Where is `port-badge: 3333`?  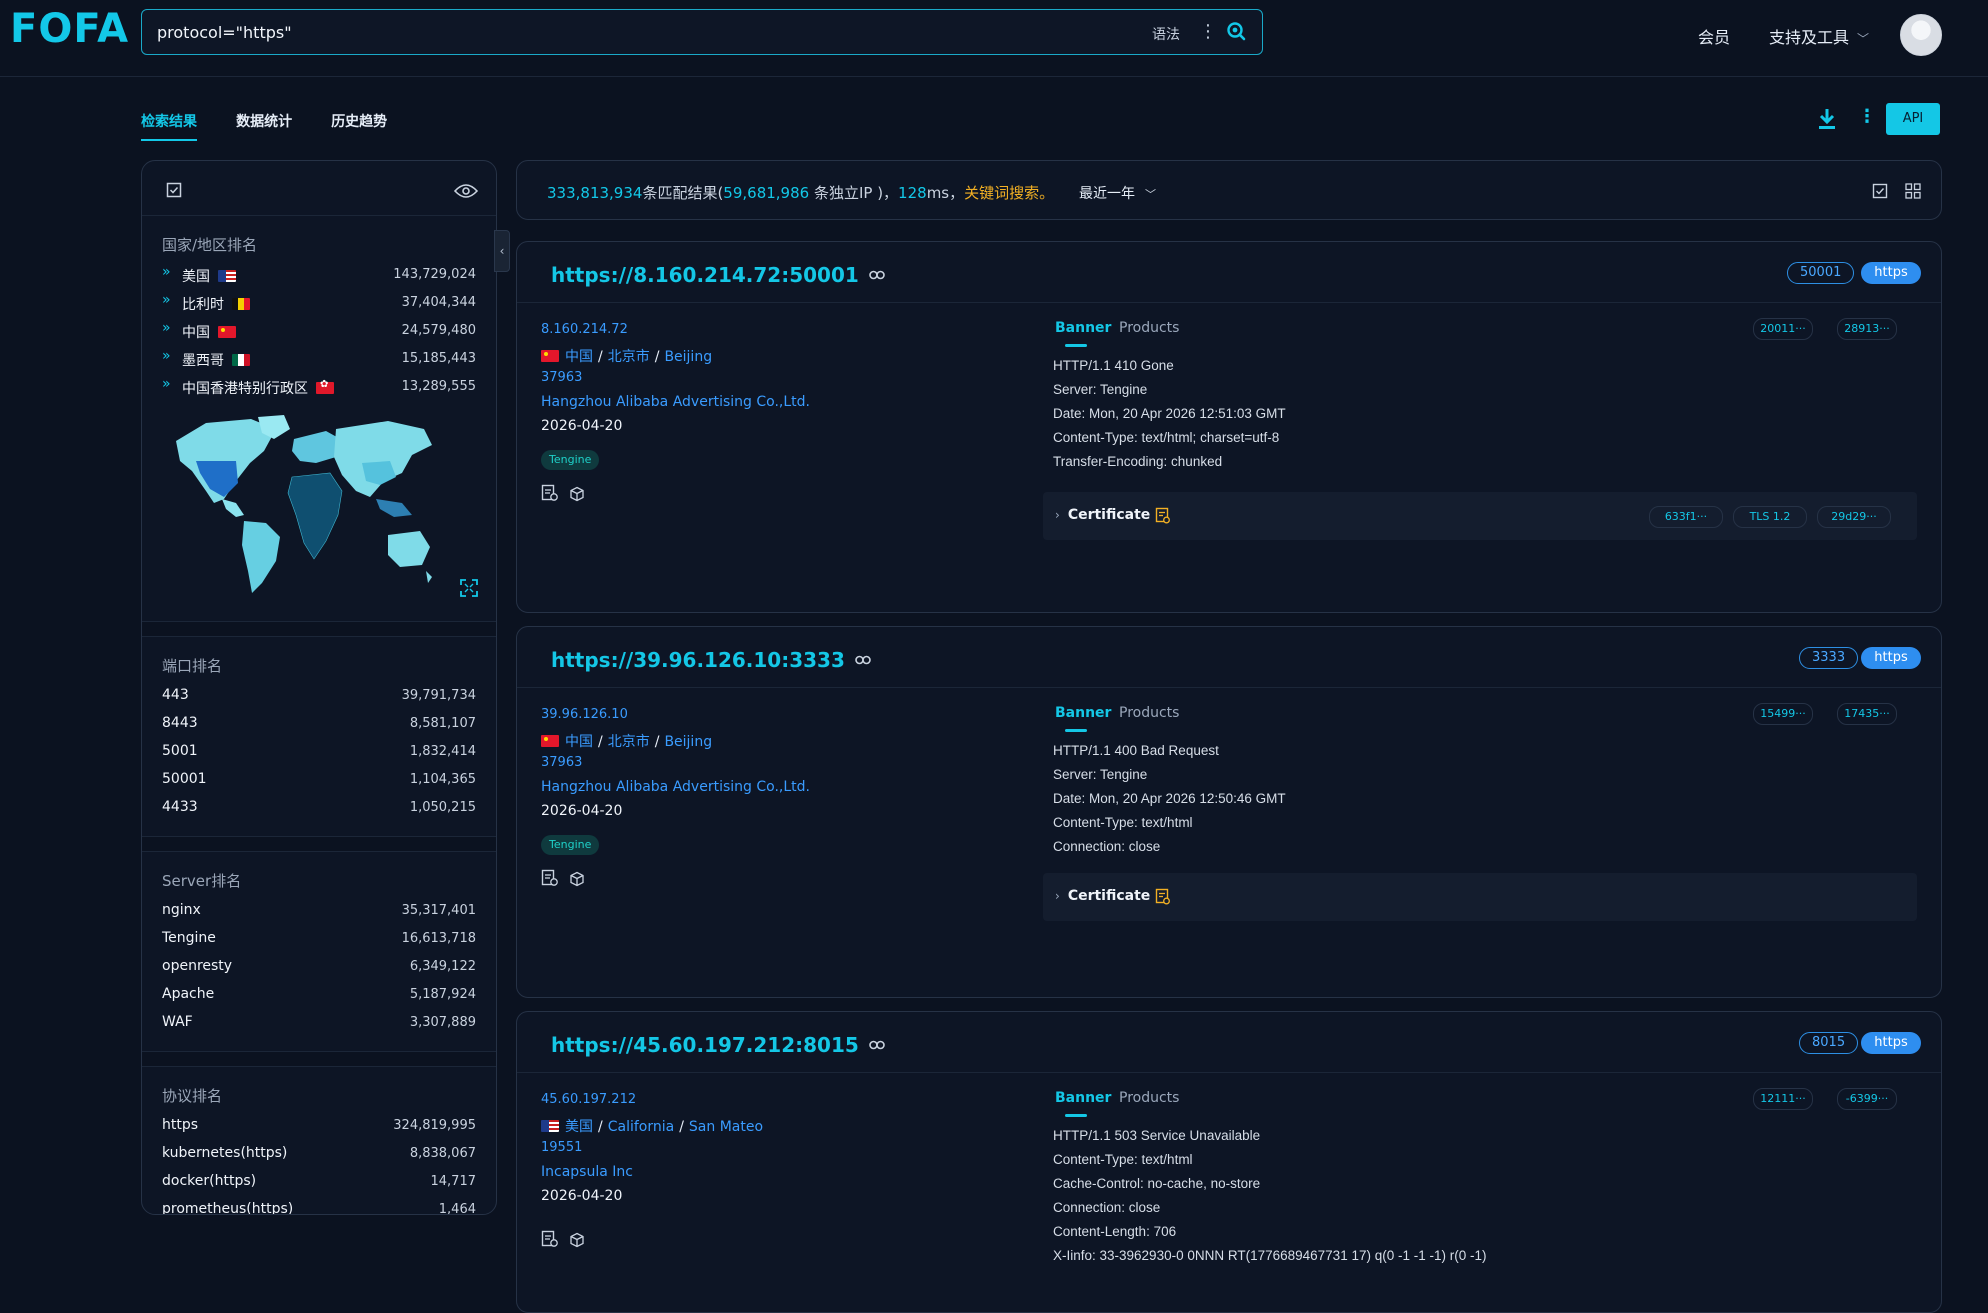
port-badge: 3333 is located at coordinates (1829, 658).